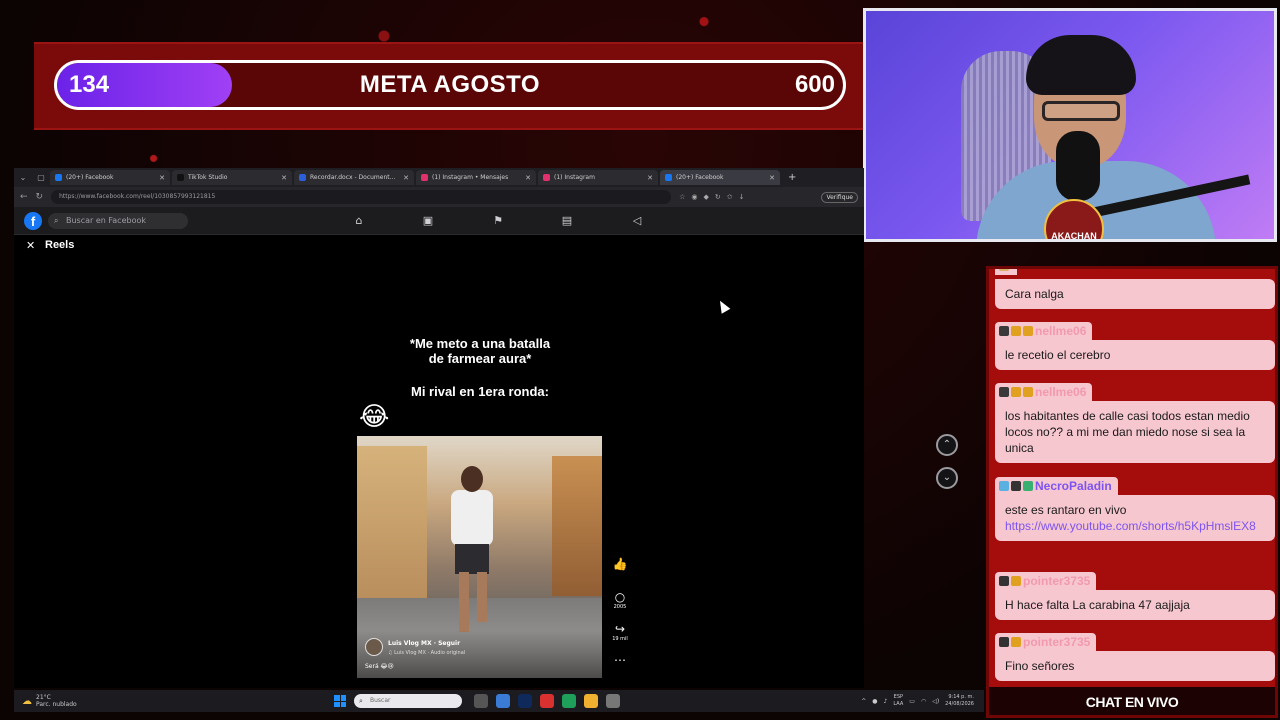  Describe the element at coordinates (620, 639) in the screenshot. I see `share-count: 19 mil` at that location.